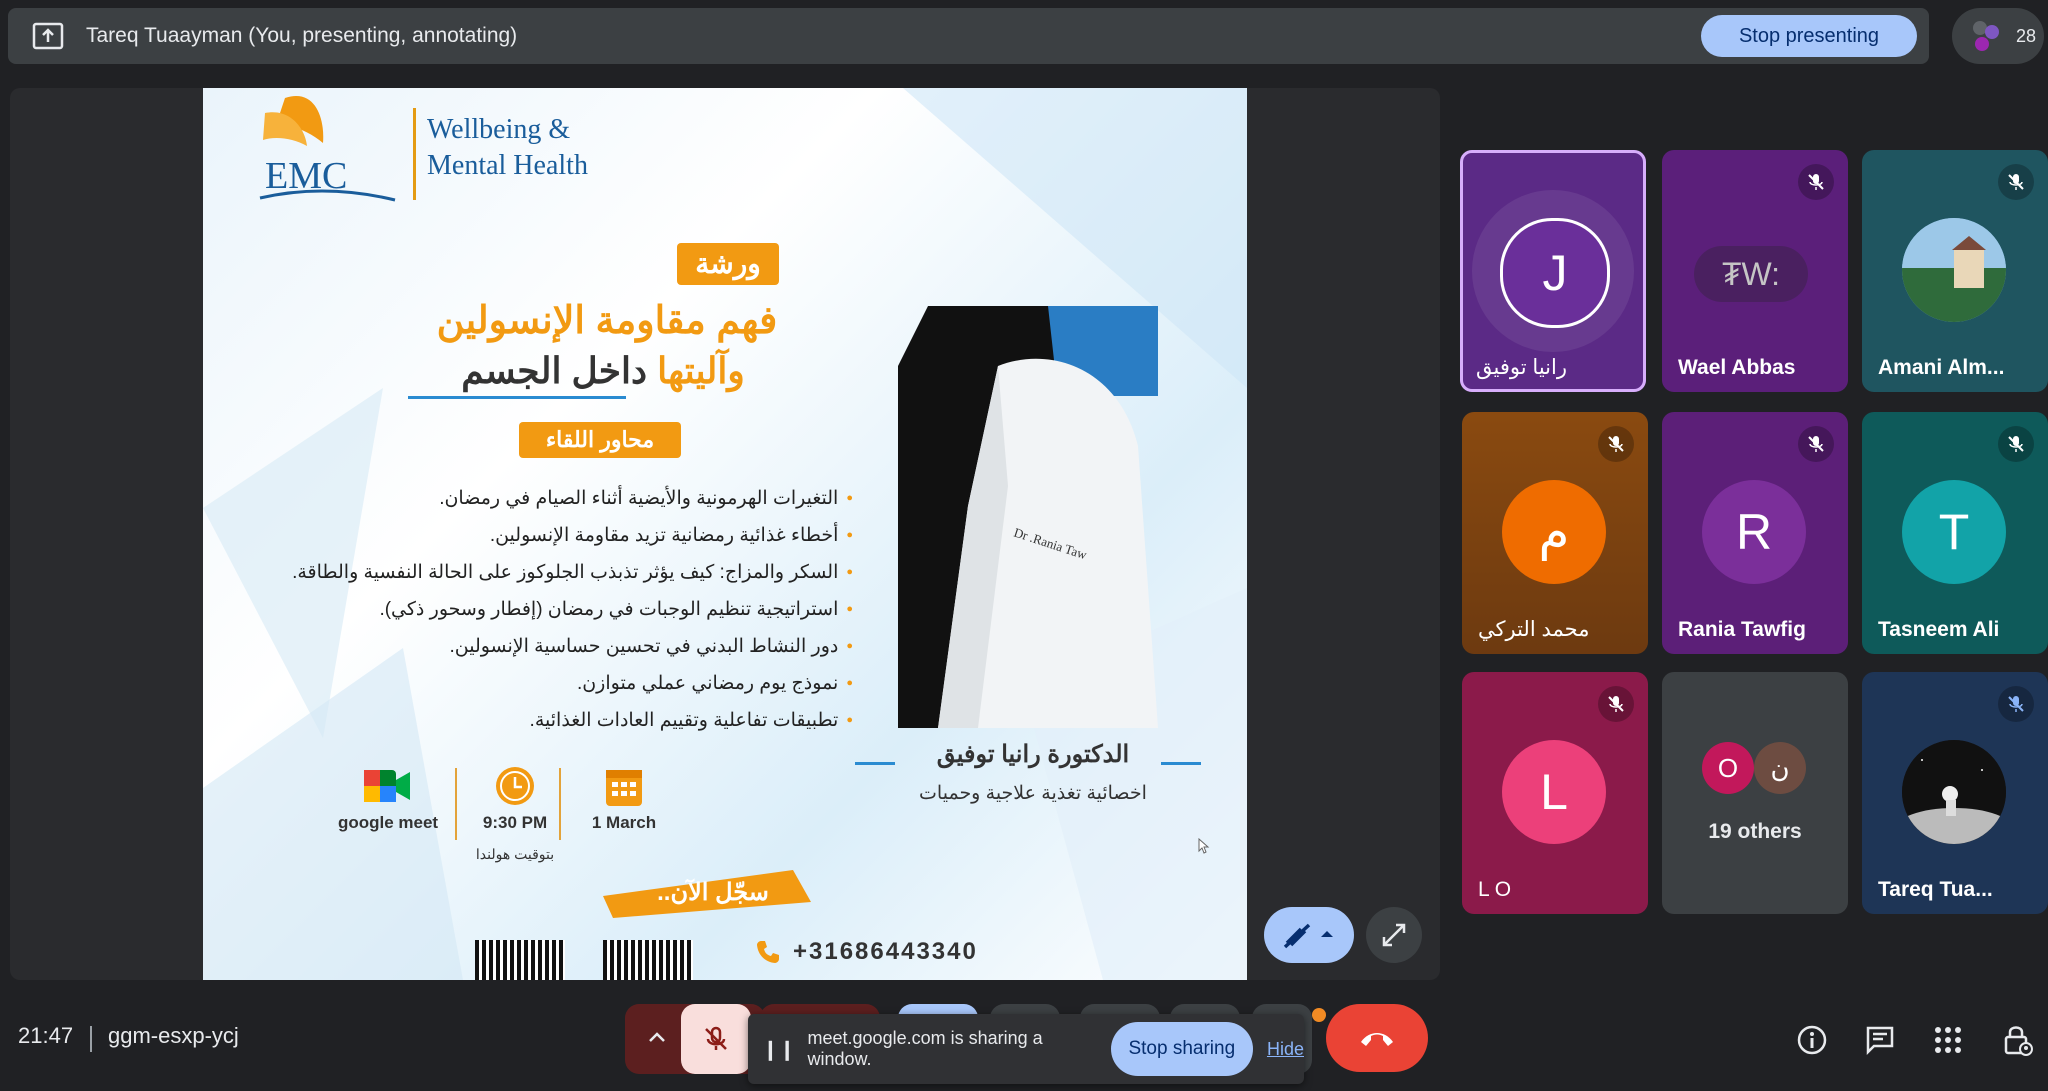 The width and height of the screenshot is (2048, 1091). What do you see at coordinates (925, 1048) in the screenshot?
I see `sharing-message: meet.google.com is sharing a window.` at bounding box center [925, 1048].